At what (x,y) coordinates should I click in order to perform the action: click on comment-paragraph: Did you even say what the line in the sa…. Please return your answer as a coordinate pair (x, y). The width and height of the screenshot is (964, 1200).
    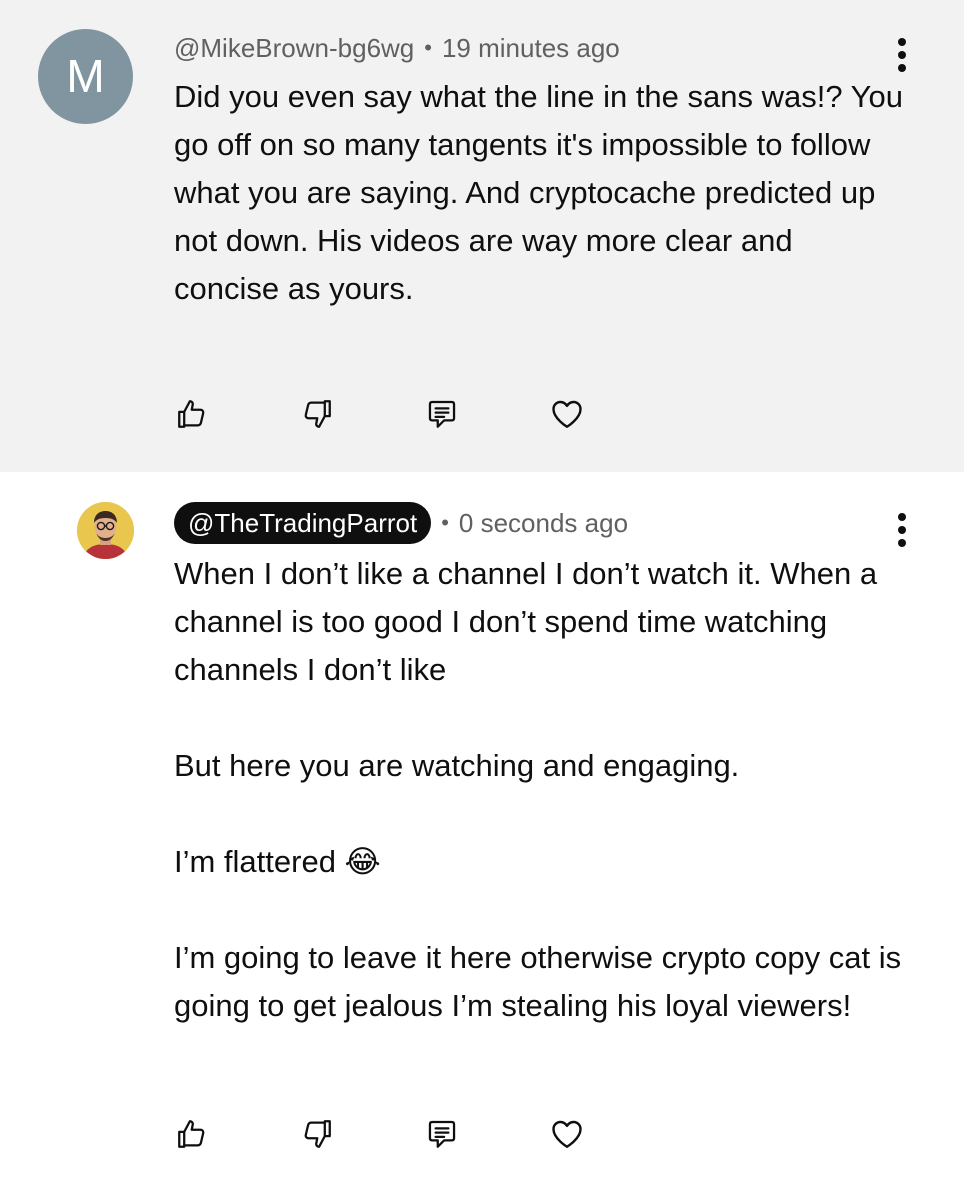
    Looking at the image, I should click on (538, 192).